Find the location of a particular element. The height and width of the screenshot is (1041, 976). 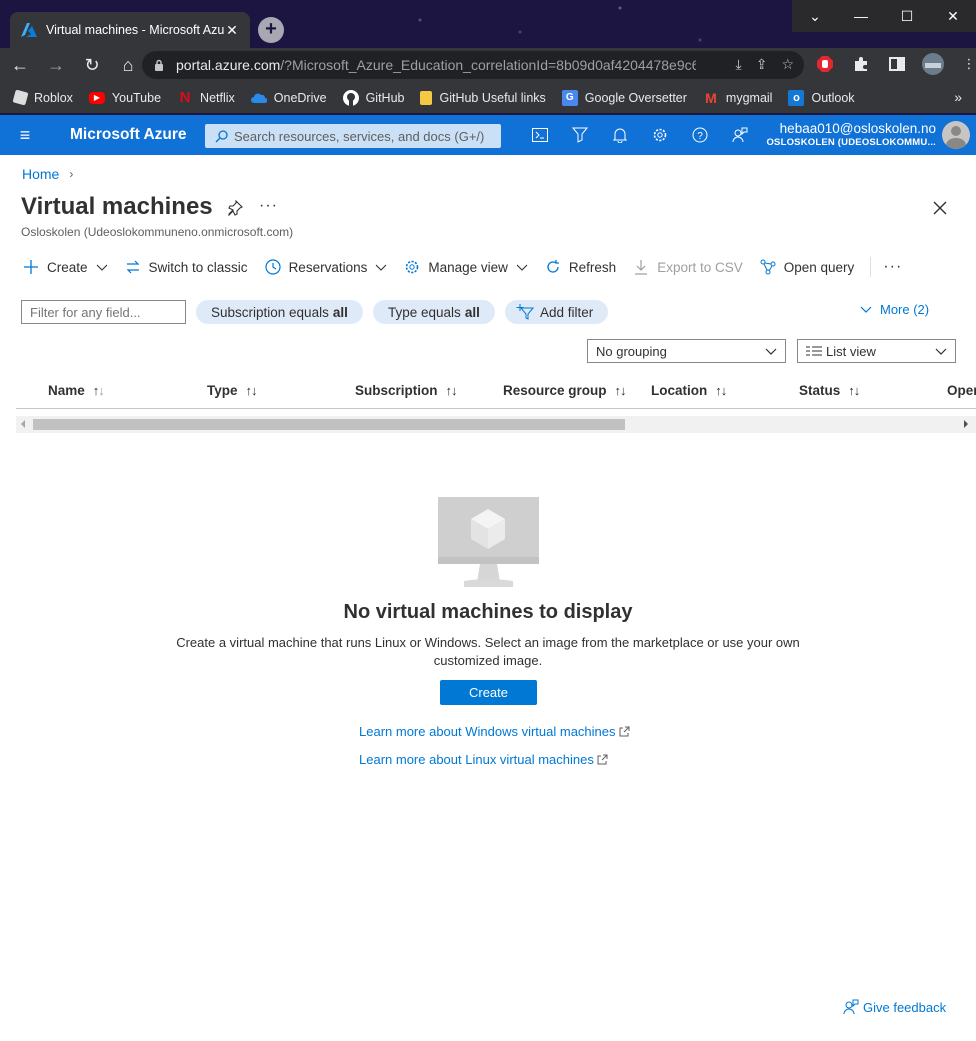

view-mode-dropdown: List view is located at coordinates (876, 351).